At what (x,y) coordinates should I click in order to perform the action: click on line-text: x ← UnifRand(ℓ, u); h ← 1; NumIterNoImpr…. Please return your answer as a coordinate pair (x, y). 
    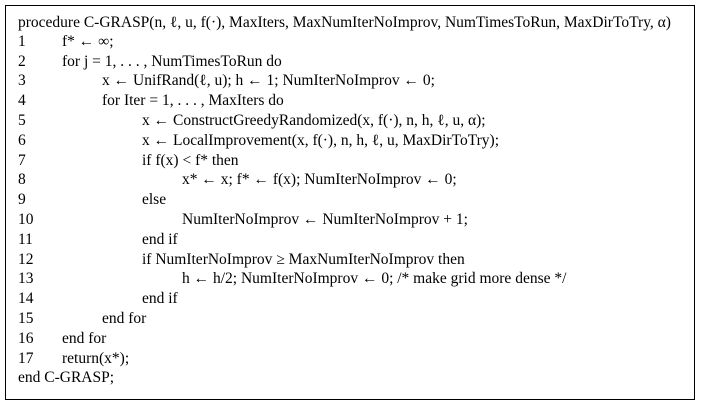
    Looking at the image, I should click on (268, 81).